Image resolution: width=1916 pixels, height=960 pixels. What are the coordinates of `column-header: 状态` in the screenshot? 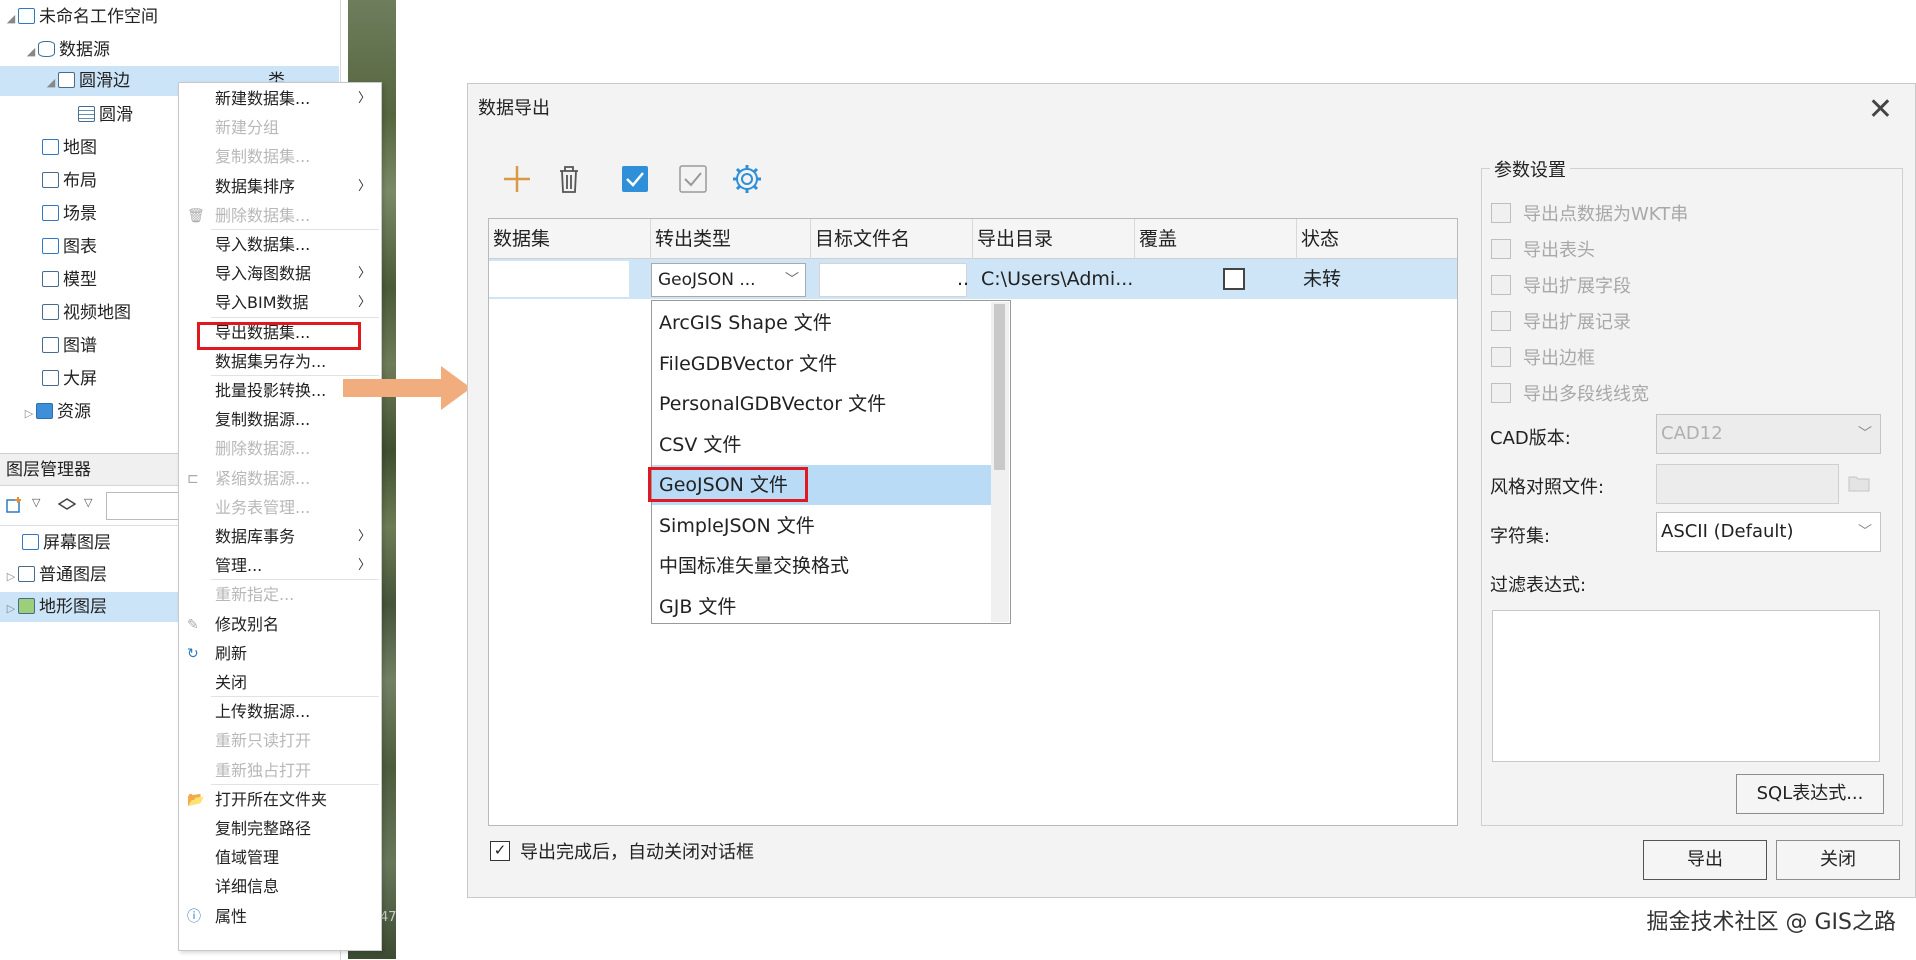 It's located at (1377, 239).